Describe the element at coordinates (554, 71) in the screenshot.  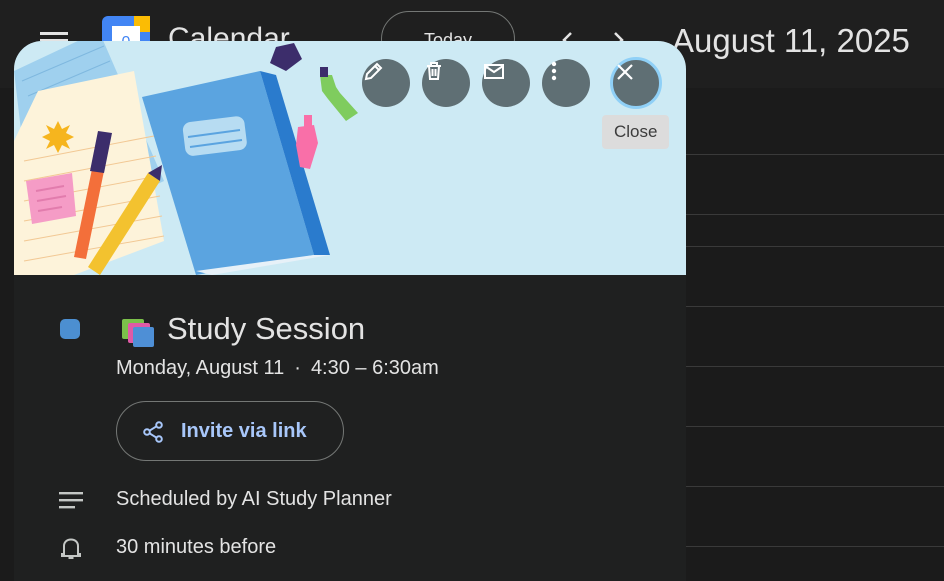
I see `more-vert-icon` at that location.